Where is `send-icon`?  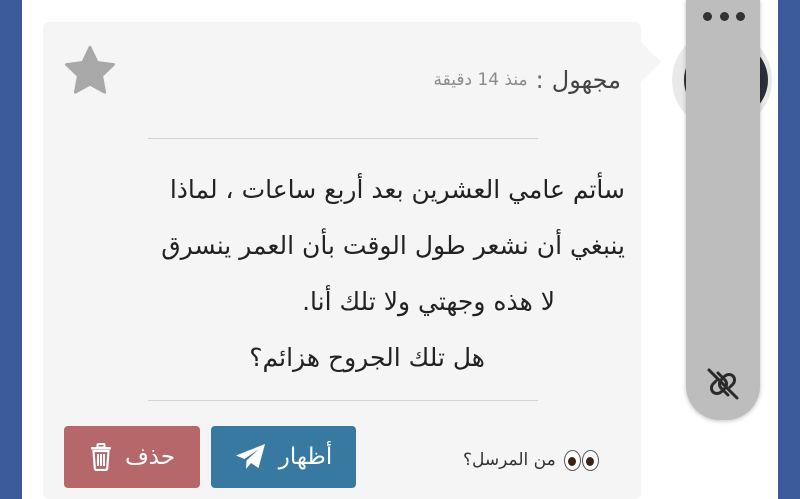 send-icon is located at coordinates (250, 456).